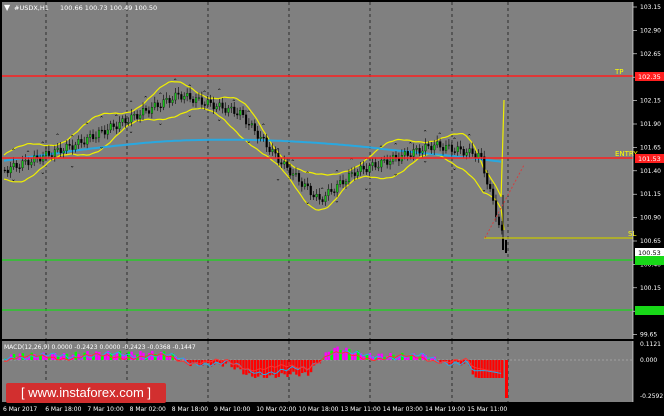 The width and height of the screenshot is (664, 416). Describe the element at coordinates (649, 77) in the screenshot. I see `tp-price-value: 102.35` at that location.